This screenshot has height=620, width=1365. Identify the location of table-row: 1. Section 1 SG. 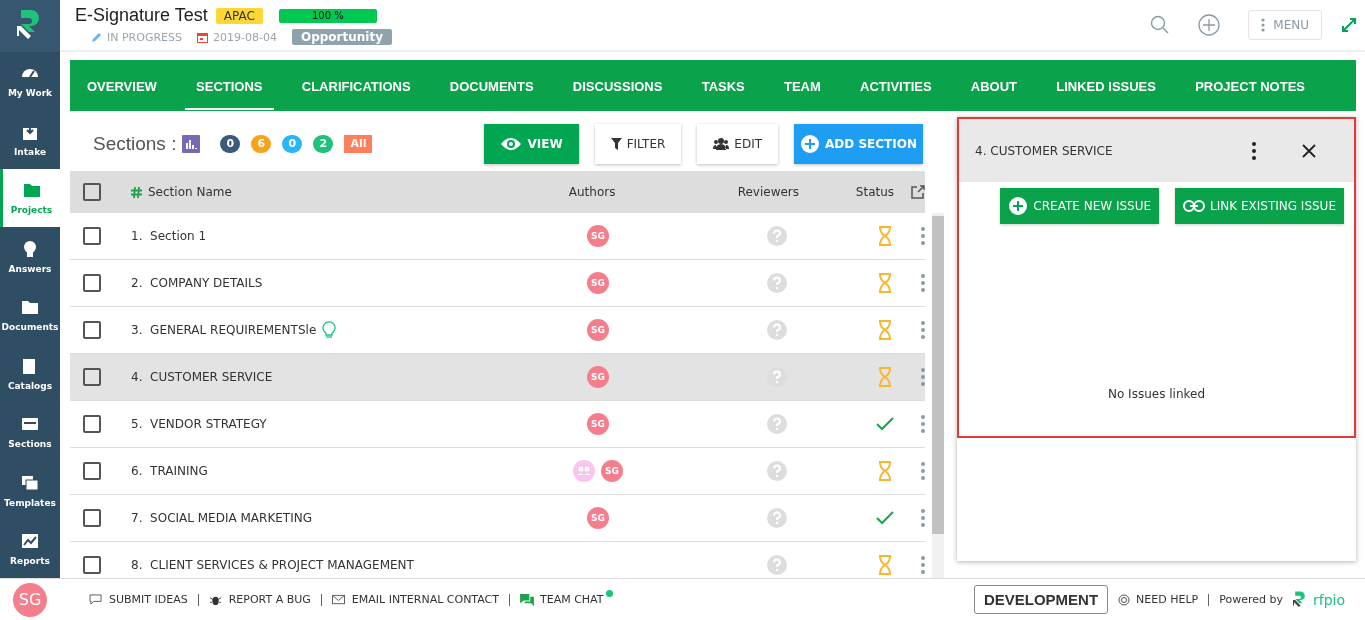
(497, 236).